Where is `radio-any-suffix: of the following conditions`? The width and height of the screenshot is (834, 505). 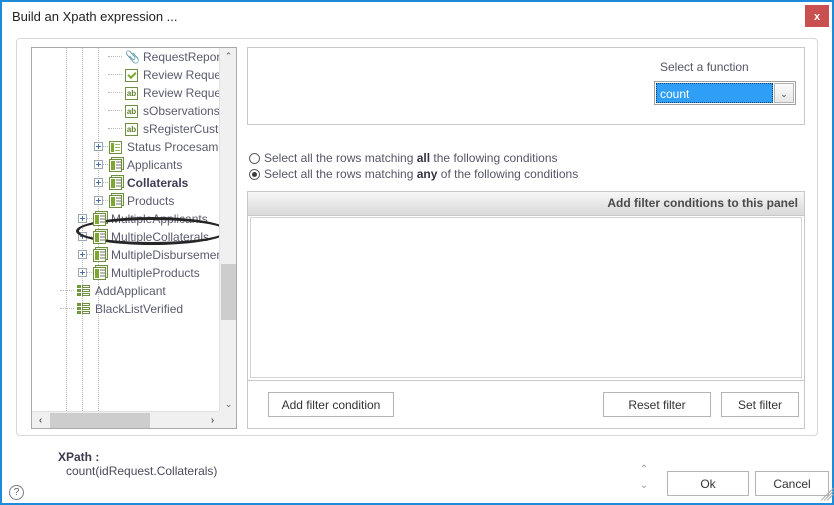 radio-any-suffix: of the following conditions is located at coordinates (508, 174).